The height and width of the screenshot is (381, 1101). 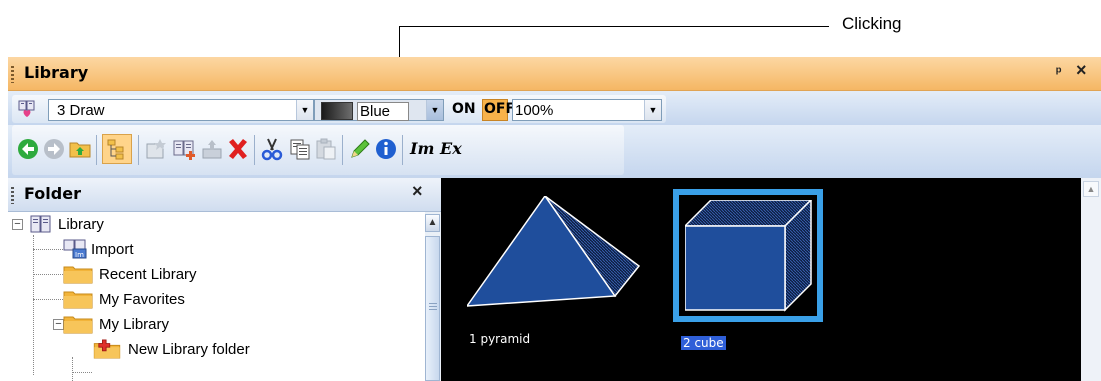 I want to click on thumbnail-label: 1 pyramid, so click(x=499, y=339).